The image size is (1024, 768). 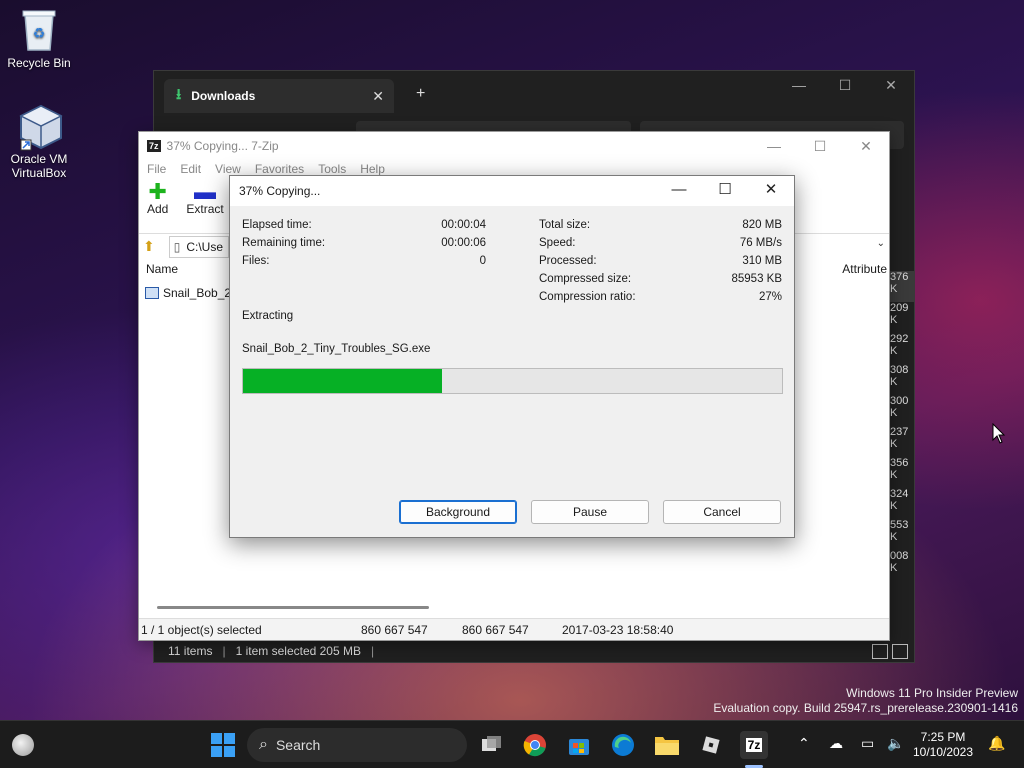 What do you see at coordinates (332, 169) in the screenshot?
I see `menu-tools: Tools` at bounding box center [332, 169].